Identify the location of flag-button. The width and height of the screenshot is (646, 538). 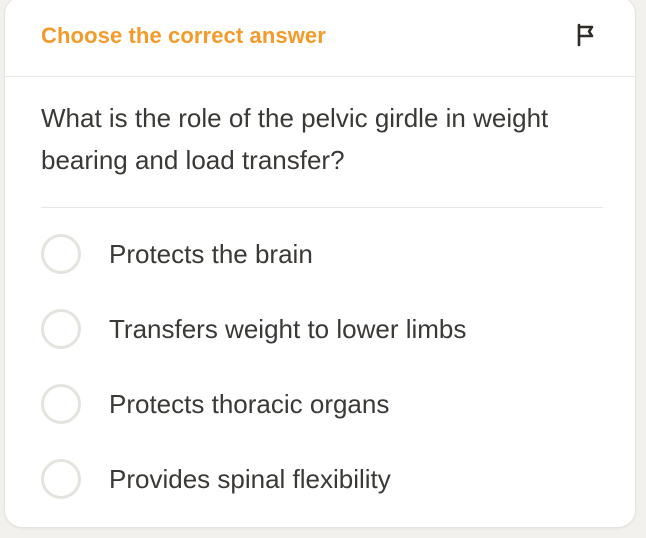
(587, 37).